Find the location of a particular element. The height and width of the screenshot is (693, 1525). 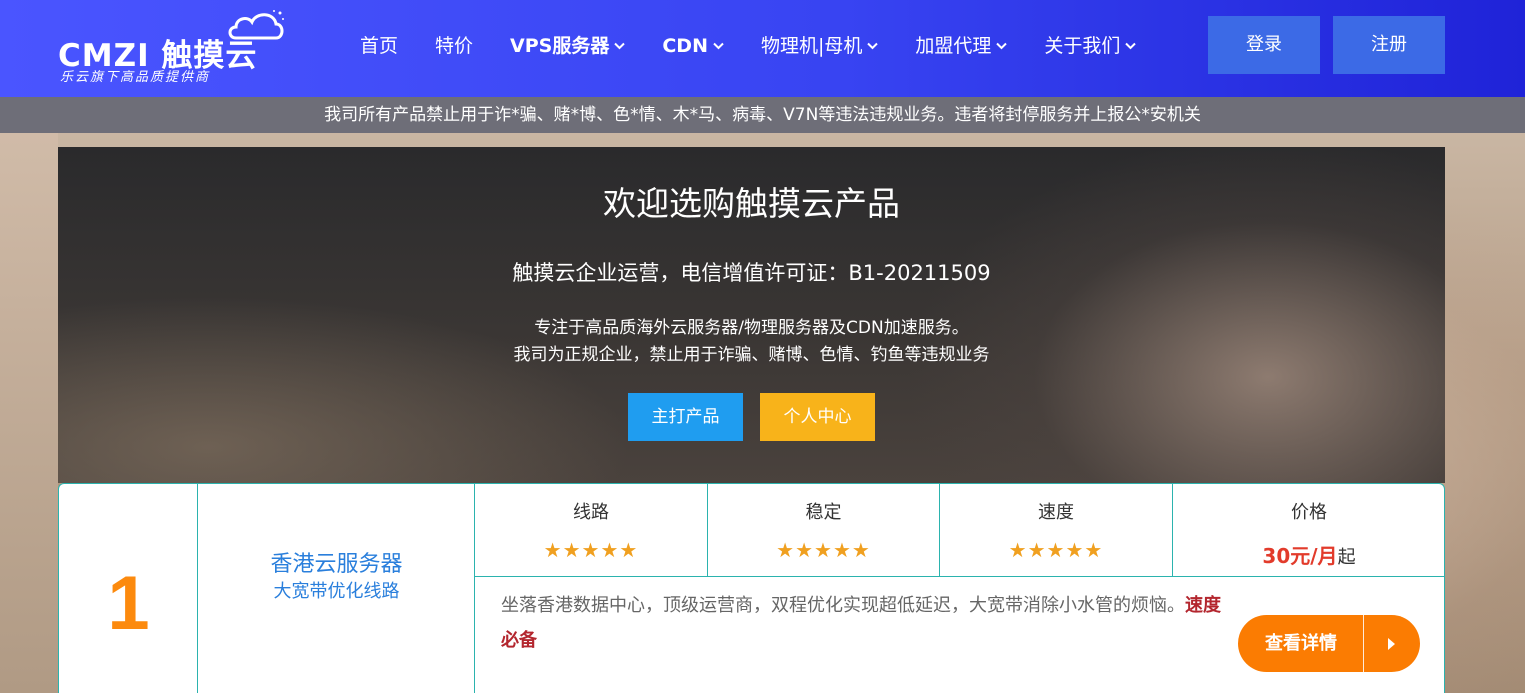

nav-item-label: 关于我们 is located at coordinates (1082, 46).